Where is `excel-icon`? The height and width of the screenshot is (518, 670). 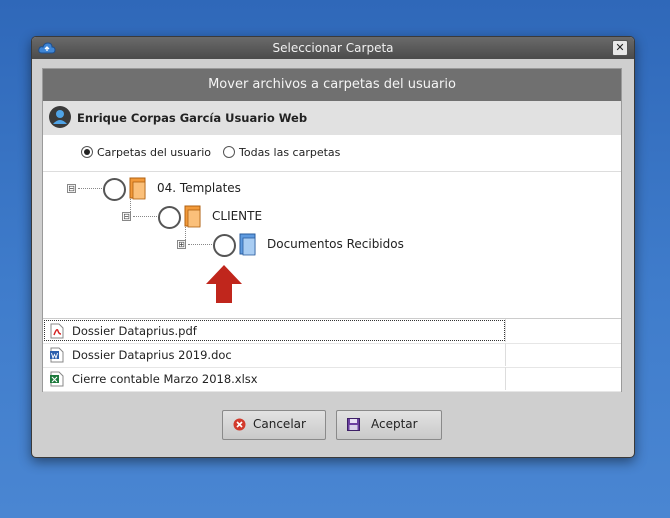
excel-icon is located at coordinates (57, 379).